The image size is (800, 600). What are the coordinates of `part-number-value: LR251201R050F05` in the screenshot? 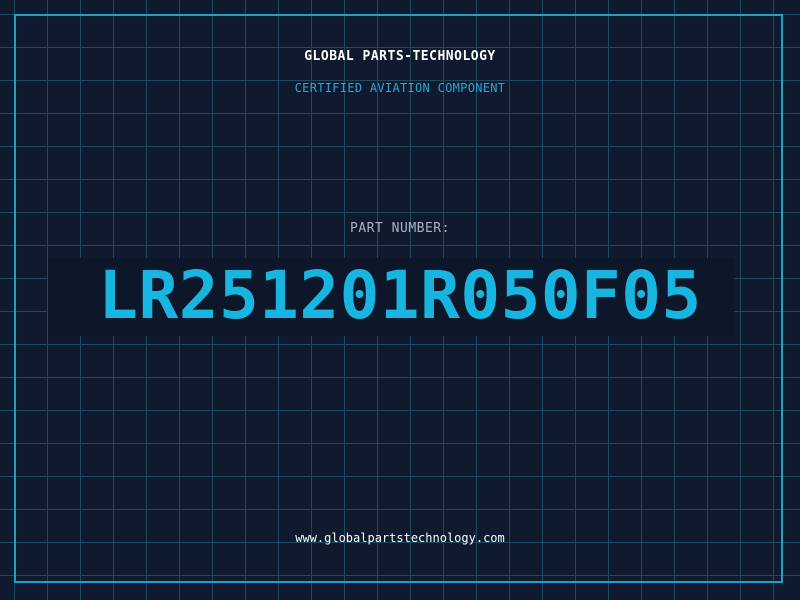 It's located at (400, 295).